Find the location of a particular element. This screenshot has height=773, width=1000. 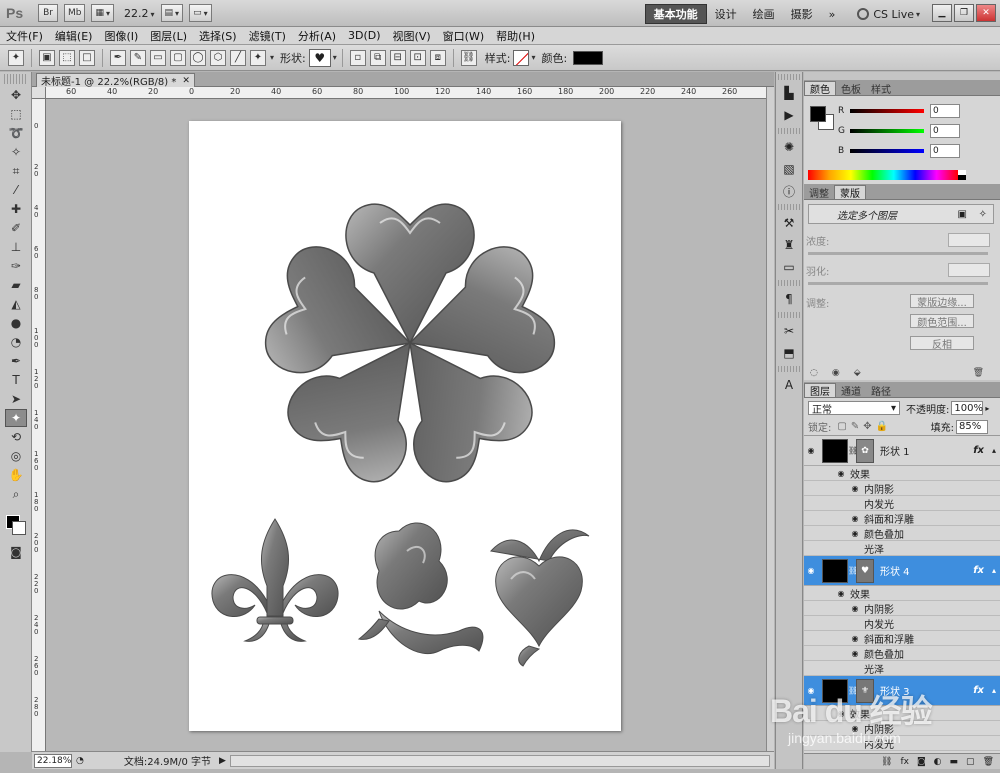

eraser-tool: ▰ is located at coordinates (16, 285).